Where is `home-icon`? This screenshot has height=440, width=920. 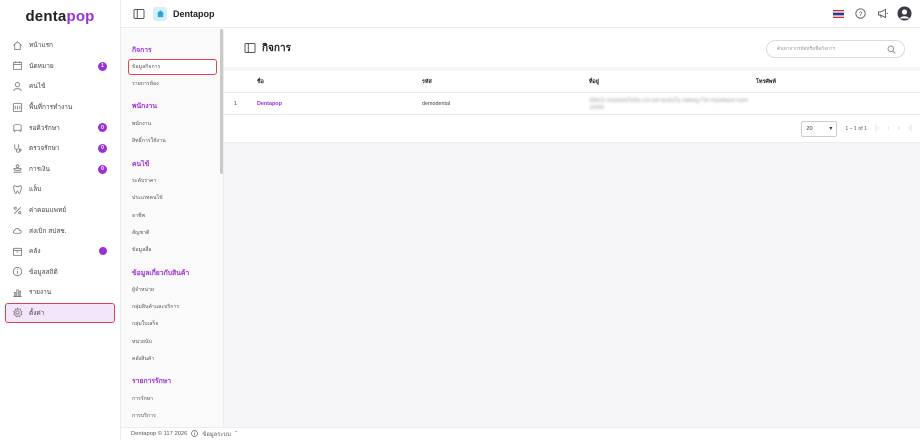
home-icon is located at coordinates (17, 45).